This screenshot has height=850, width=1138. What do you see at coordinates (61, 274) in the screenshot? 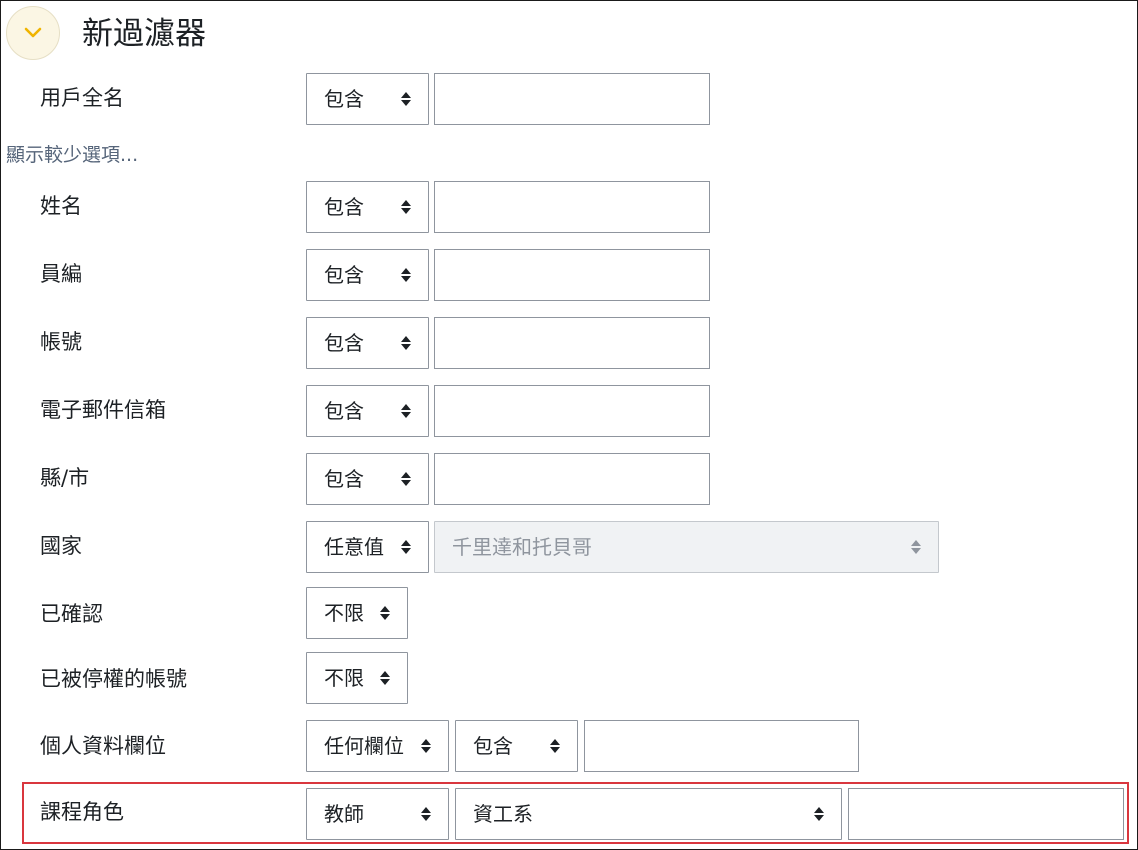
I see `idnumber-label: 員編` at bounding box center [61, 274].